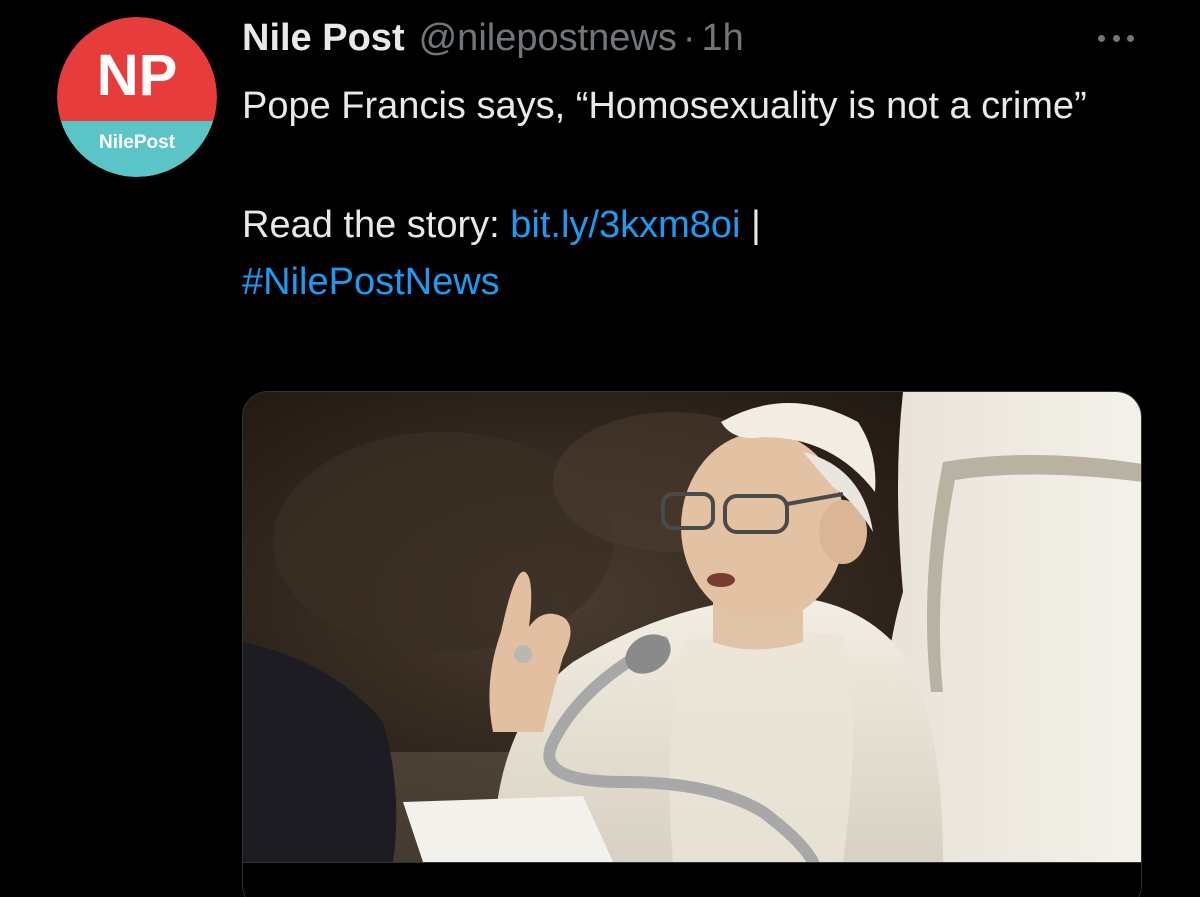 This screenshot has width=1200, height=897. Describe the element at coordinates (371, 282) in the screenshot. I see `hashtag-link: #NilePostNews` at that location.